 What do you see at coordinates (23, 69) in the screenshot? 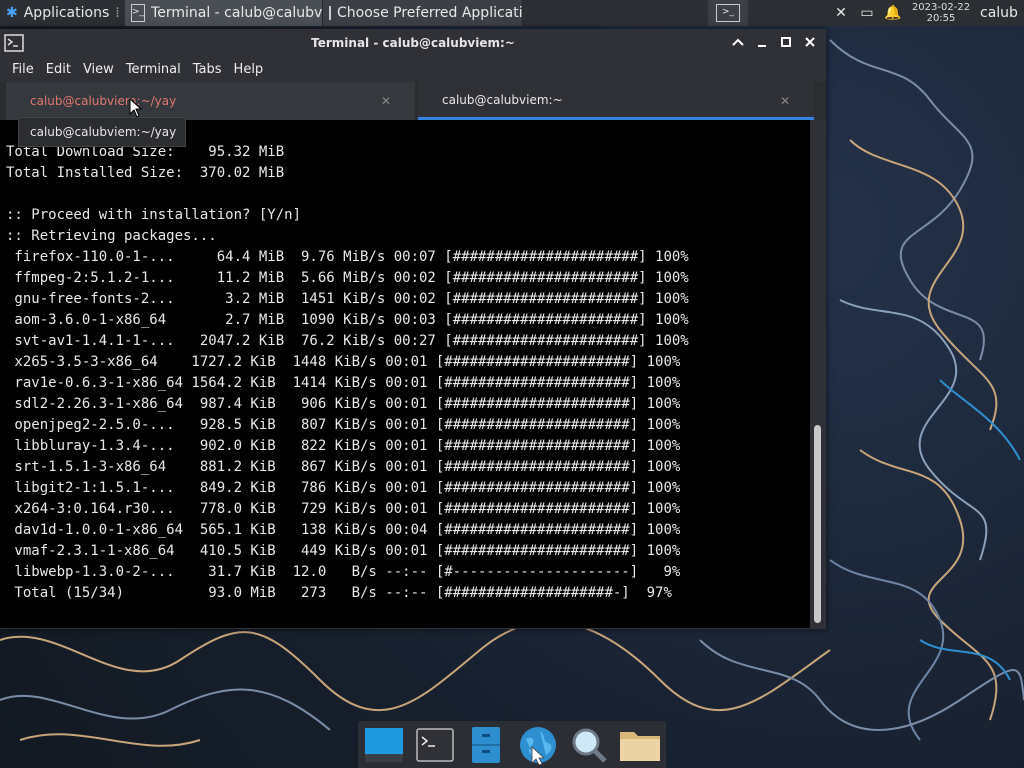
I see `menu-file: File` at bounding box center [23, 69].